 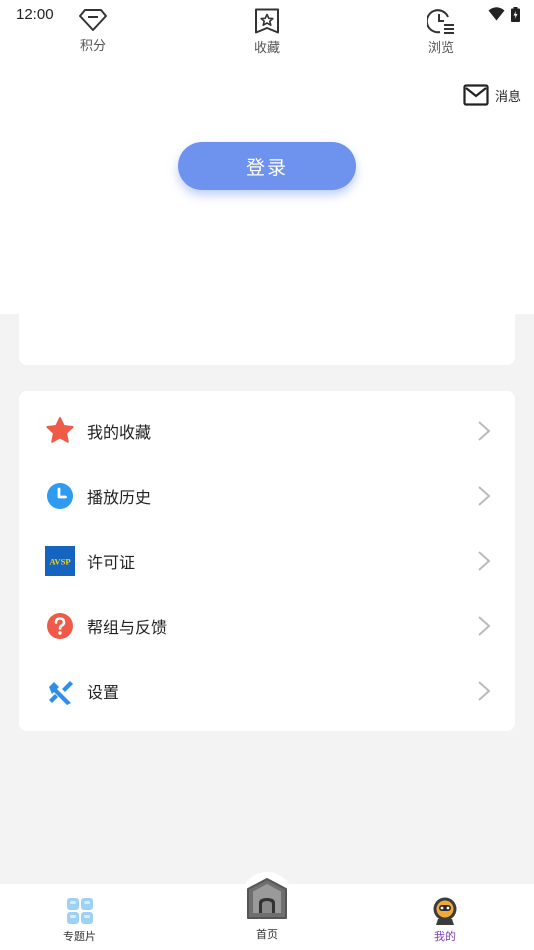 What do you see at coordinates (35, 14) in the screenshot?
I see `status-time: 12:00` at bounding box center [35, 14].